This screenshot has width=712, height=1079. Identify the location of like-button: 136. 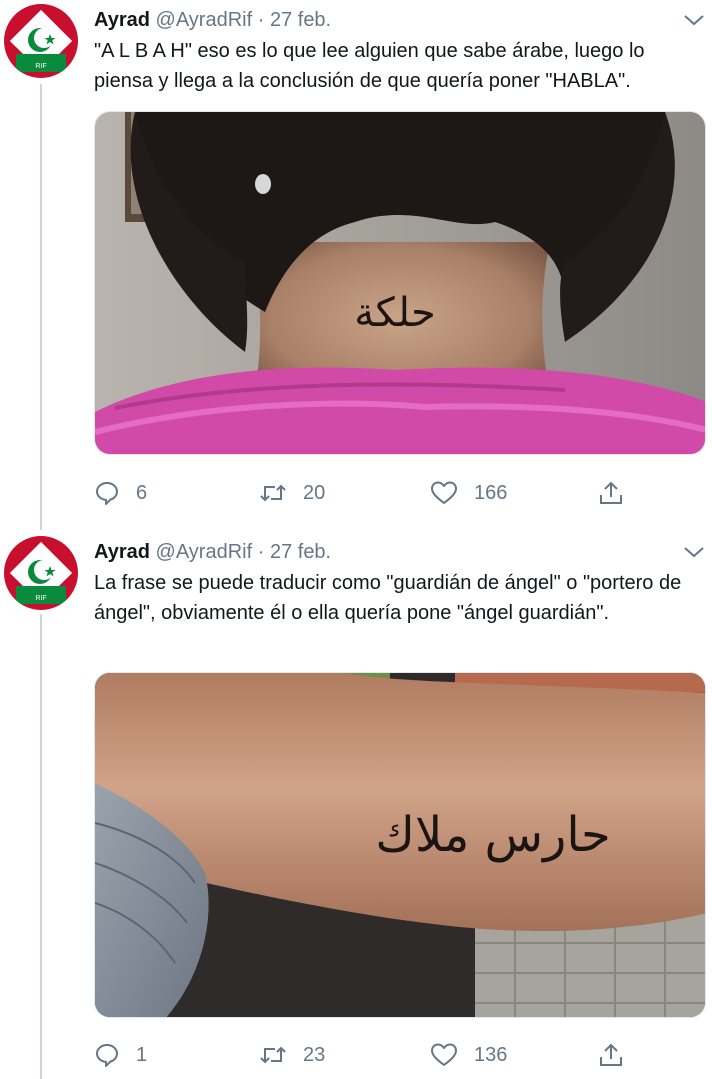
(468, 1055).